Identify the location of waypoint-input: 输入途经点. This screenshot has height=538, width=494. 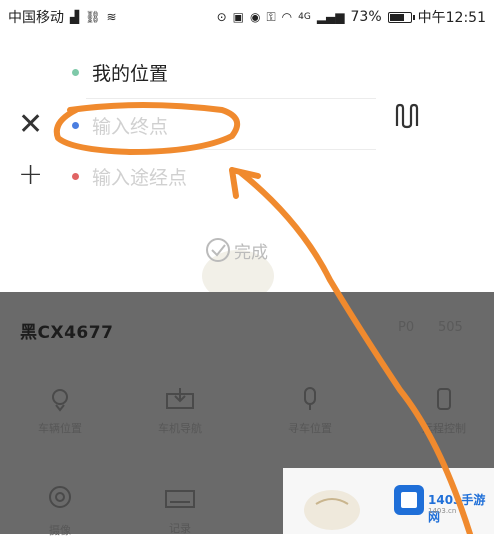
(139, 176).